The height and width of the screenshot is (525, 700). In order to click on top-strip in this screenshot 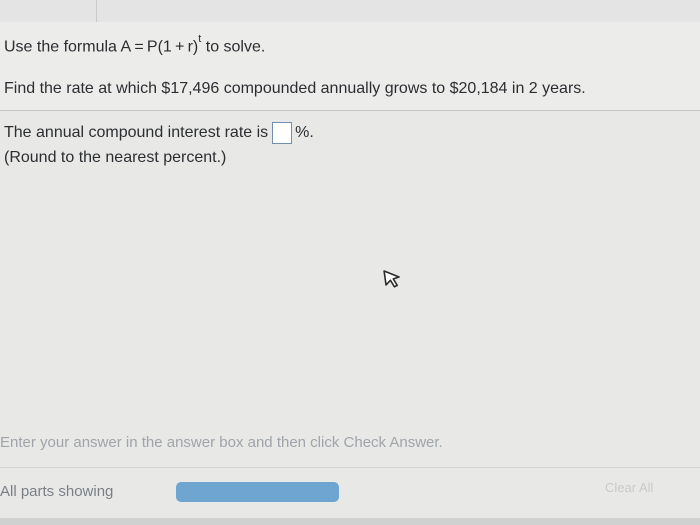, I will do `click(350, 11)`.